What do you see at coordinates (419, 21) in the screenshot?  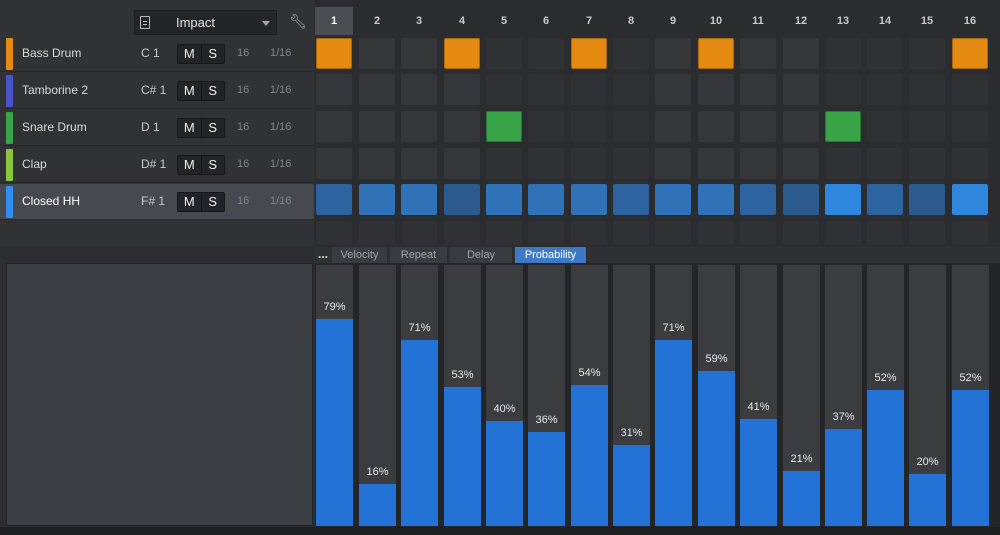 I see `step-number: 3` at bounding box center [419, 21].